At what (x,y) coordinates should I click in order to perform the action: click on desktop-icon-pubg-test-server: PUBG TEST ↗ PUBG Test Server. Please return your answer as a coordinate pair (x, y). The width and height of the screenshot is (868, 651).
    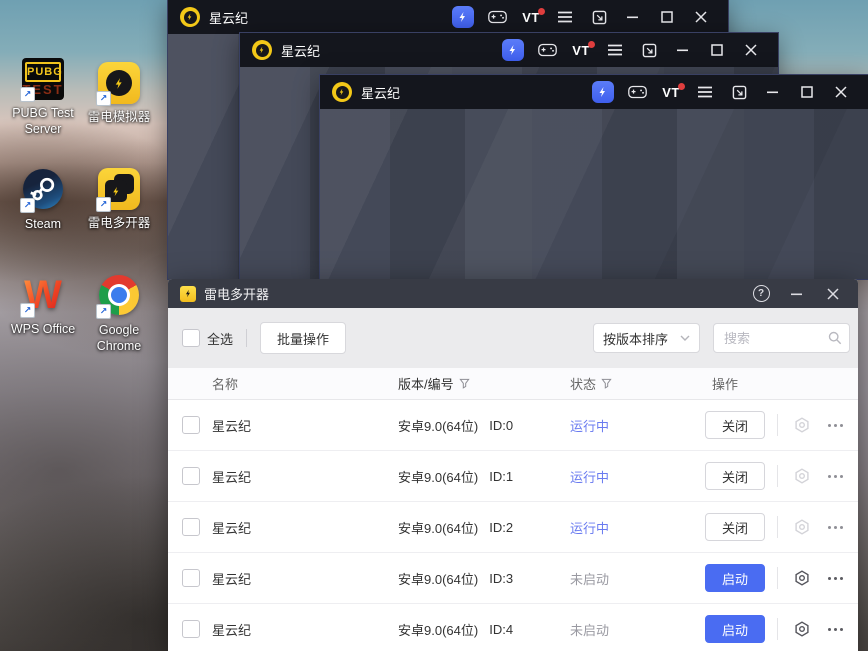
    Looking at the image, I should click on (43, 97).